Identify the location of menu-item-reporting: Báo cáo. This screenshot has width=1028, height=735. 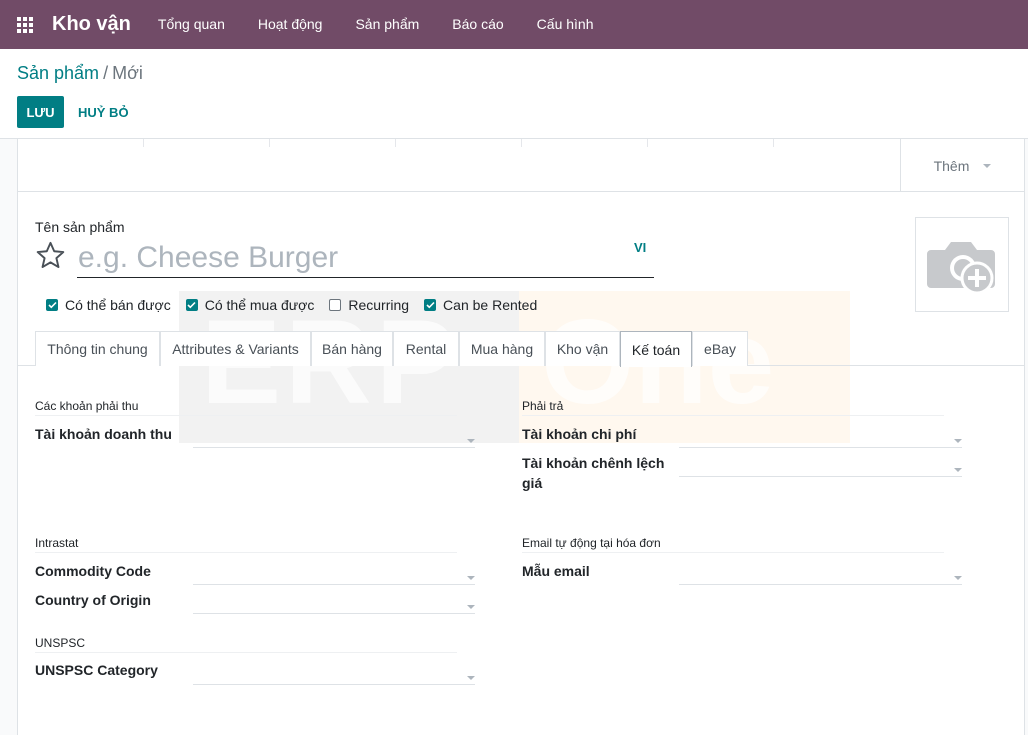
(477, 24).